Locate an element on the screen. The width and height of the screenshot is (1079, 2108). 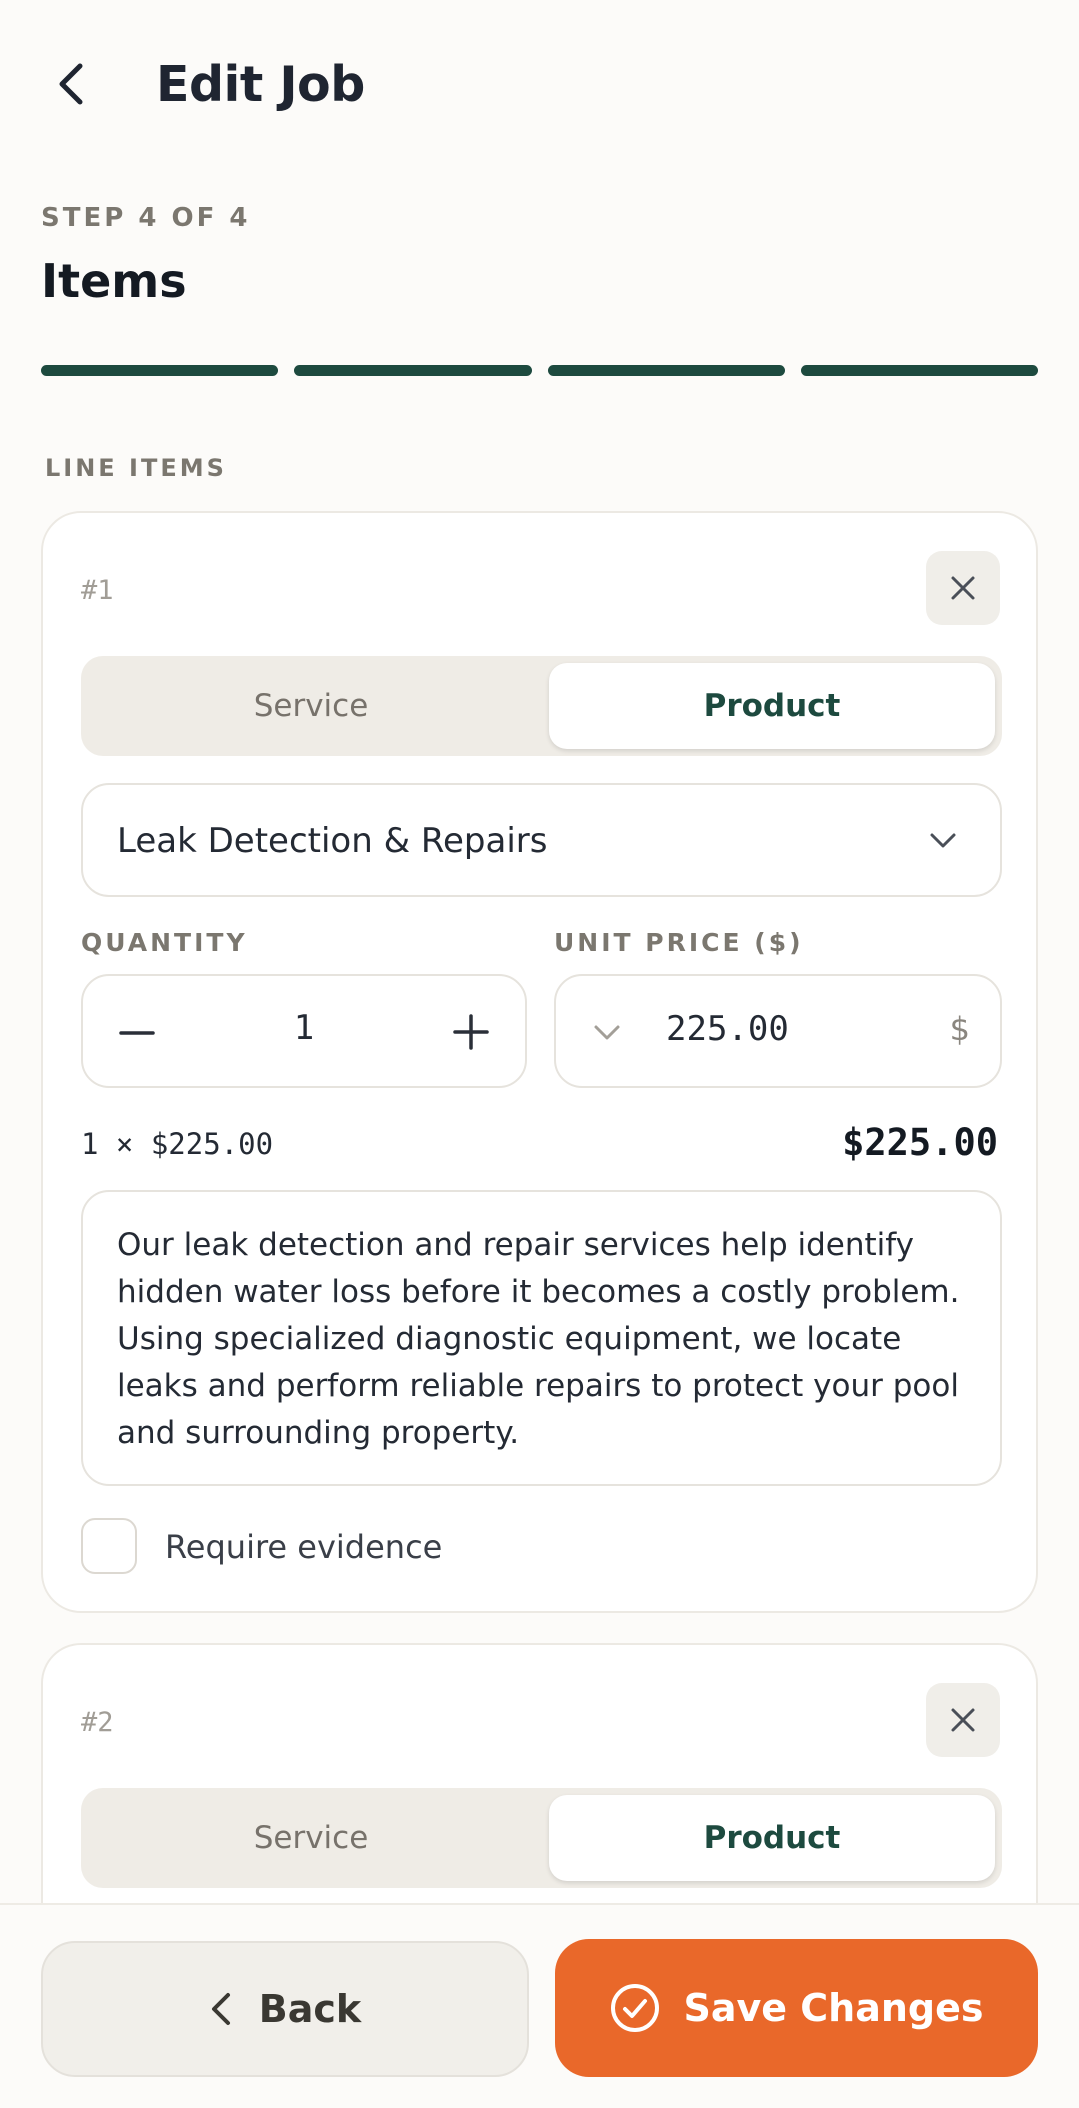
chevron-left-icon is located at coordinates (220, 2009).